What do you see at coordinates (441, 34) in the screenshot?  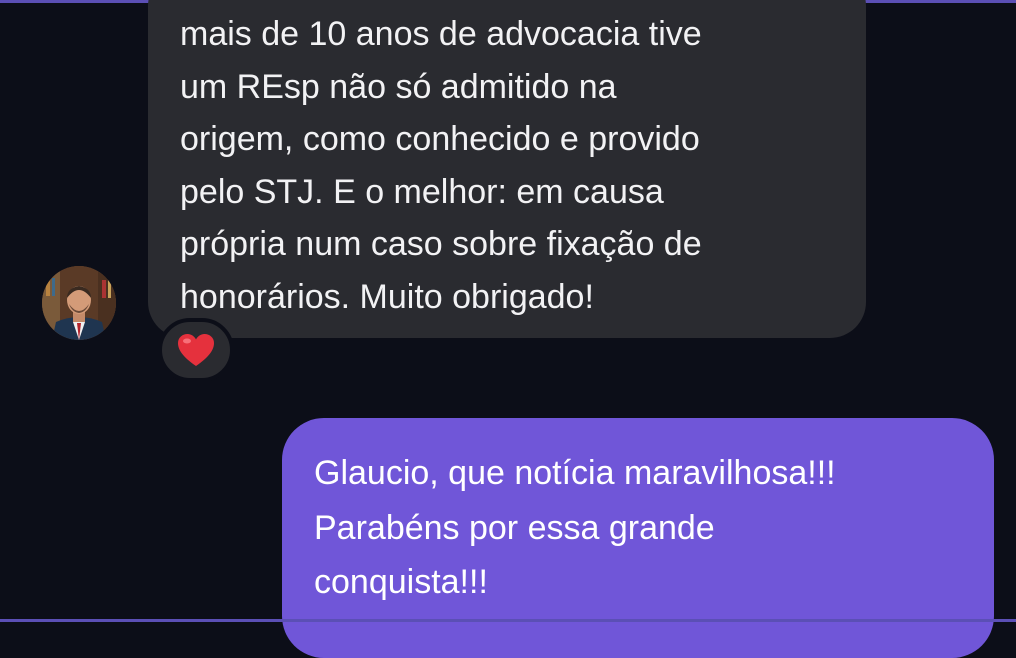 I see `incoming-message-line: mais de 10 anos de advocacia tive` at bounding box center [441, 34].